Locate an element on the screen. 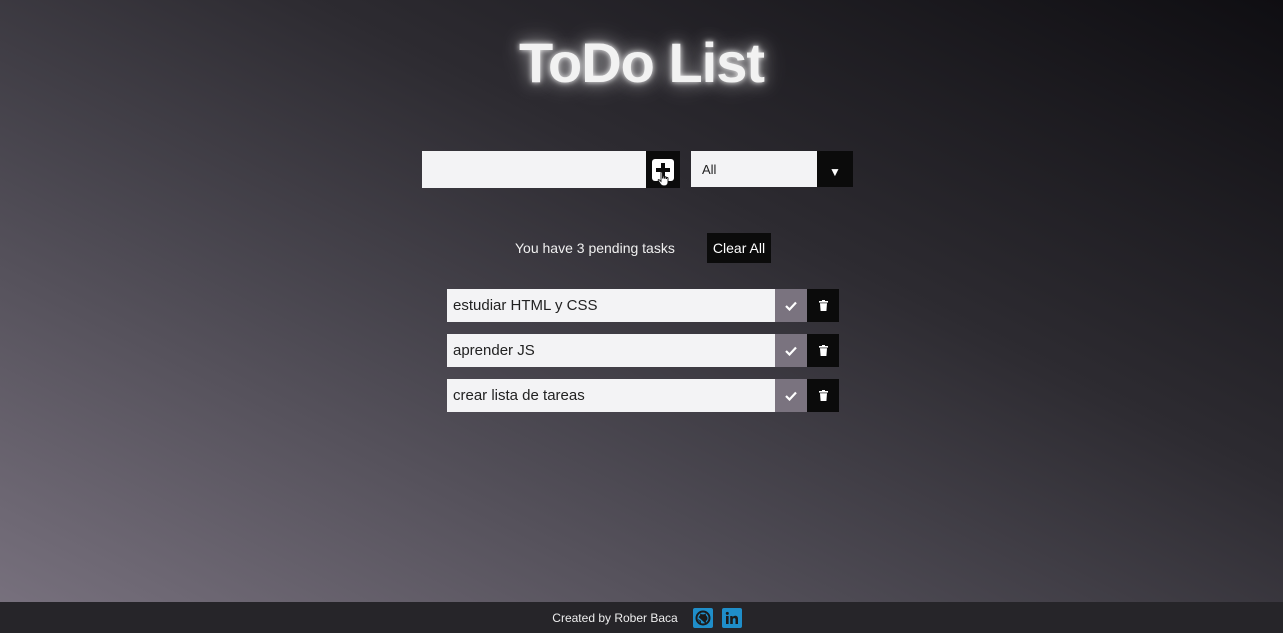  footer: Created by Rober Baca is located at coordinates (641, 617).